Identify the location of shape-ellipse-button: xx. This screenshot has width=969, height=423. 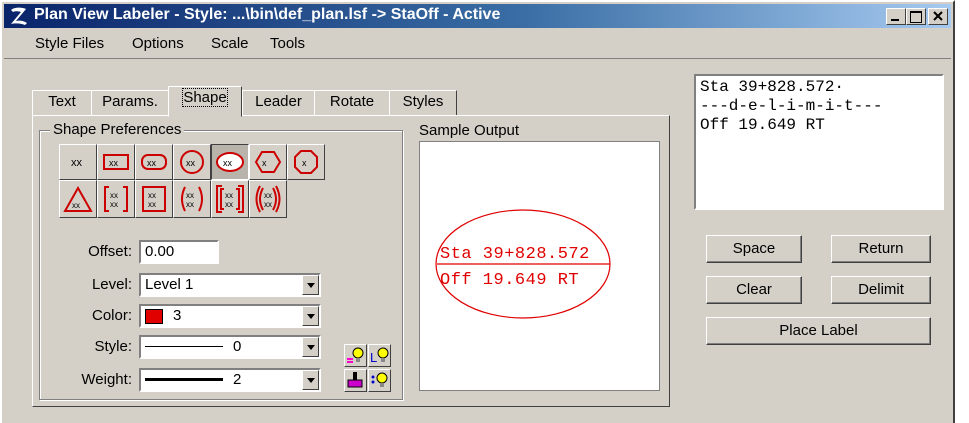
(230, 162).